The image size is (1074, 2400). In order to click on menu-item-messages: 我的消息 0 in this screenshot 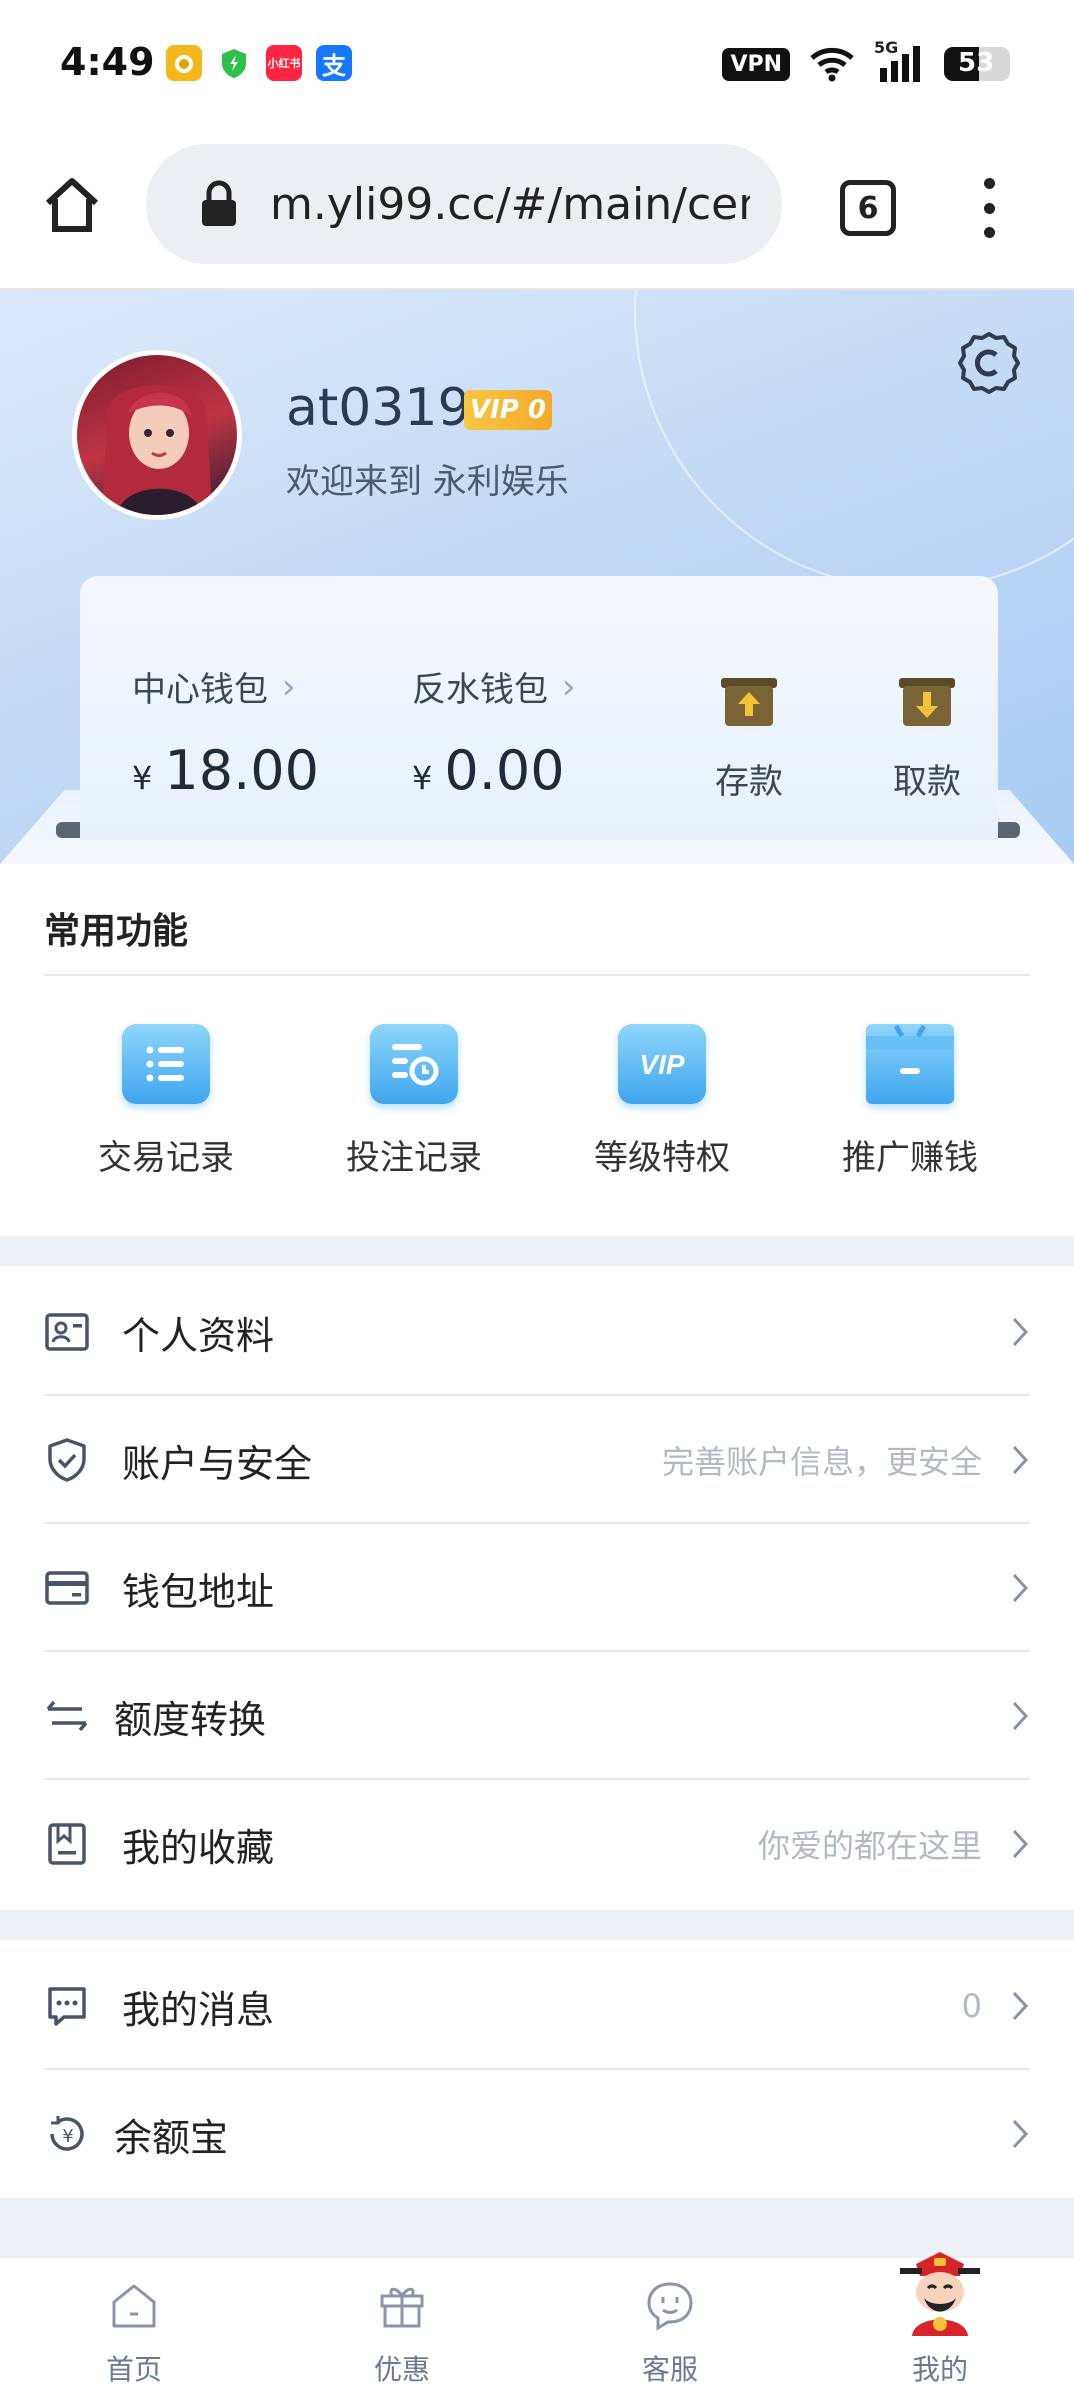, I will do `click(537, 2006)`.